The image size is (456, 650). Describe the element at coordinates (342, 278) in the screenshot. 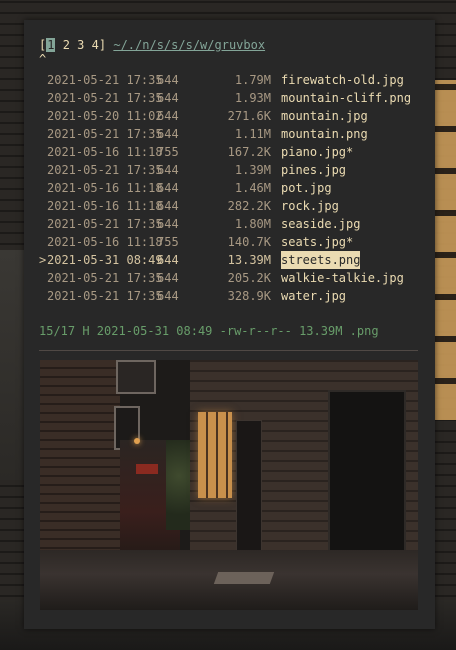

I see `file-name: walkie-talkie.jpg` at that location.